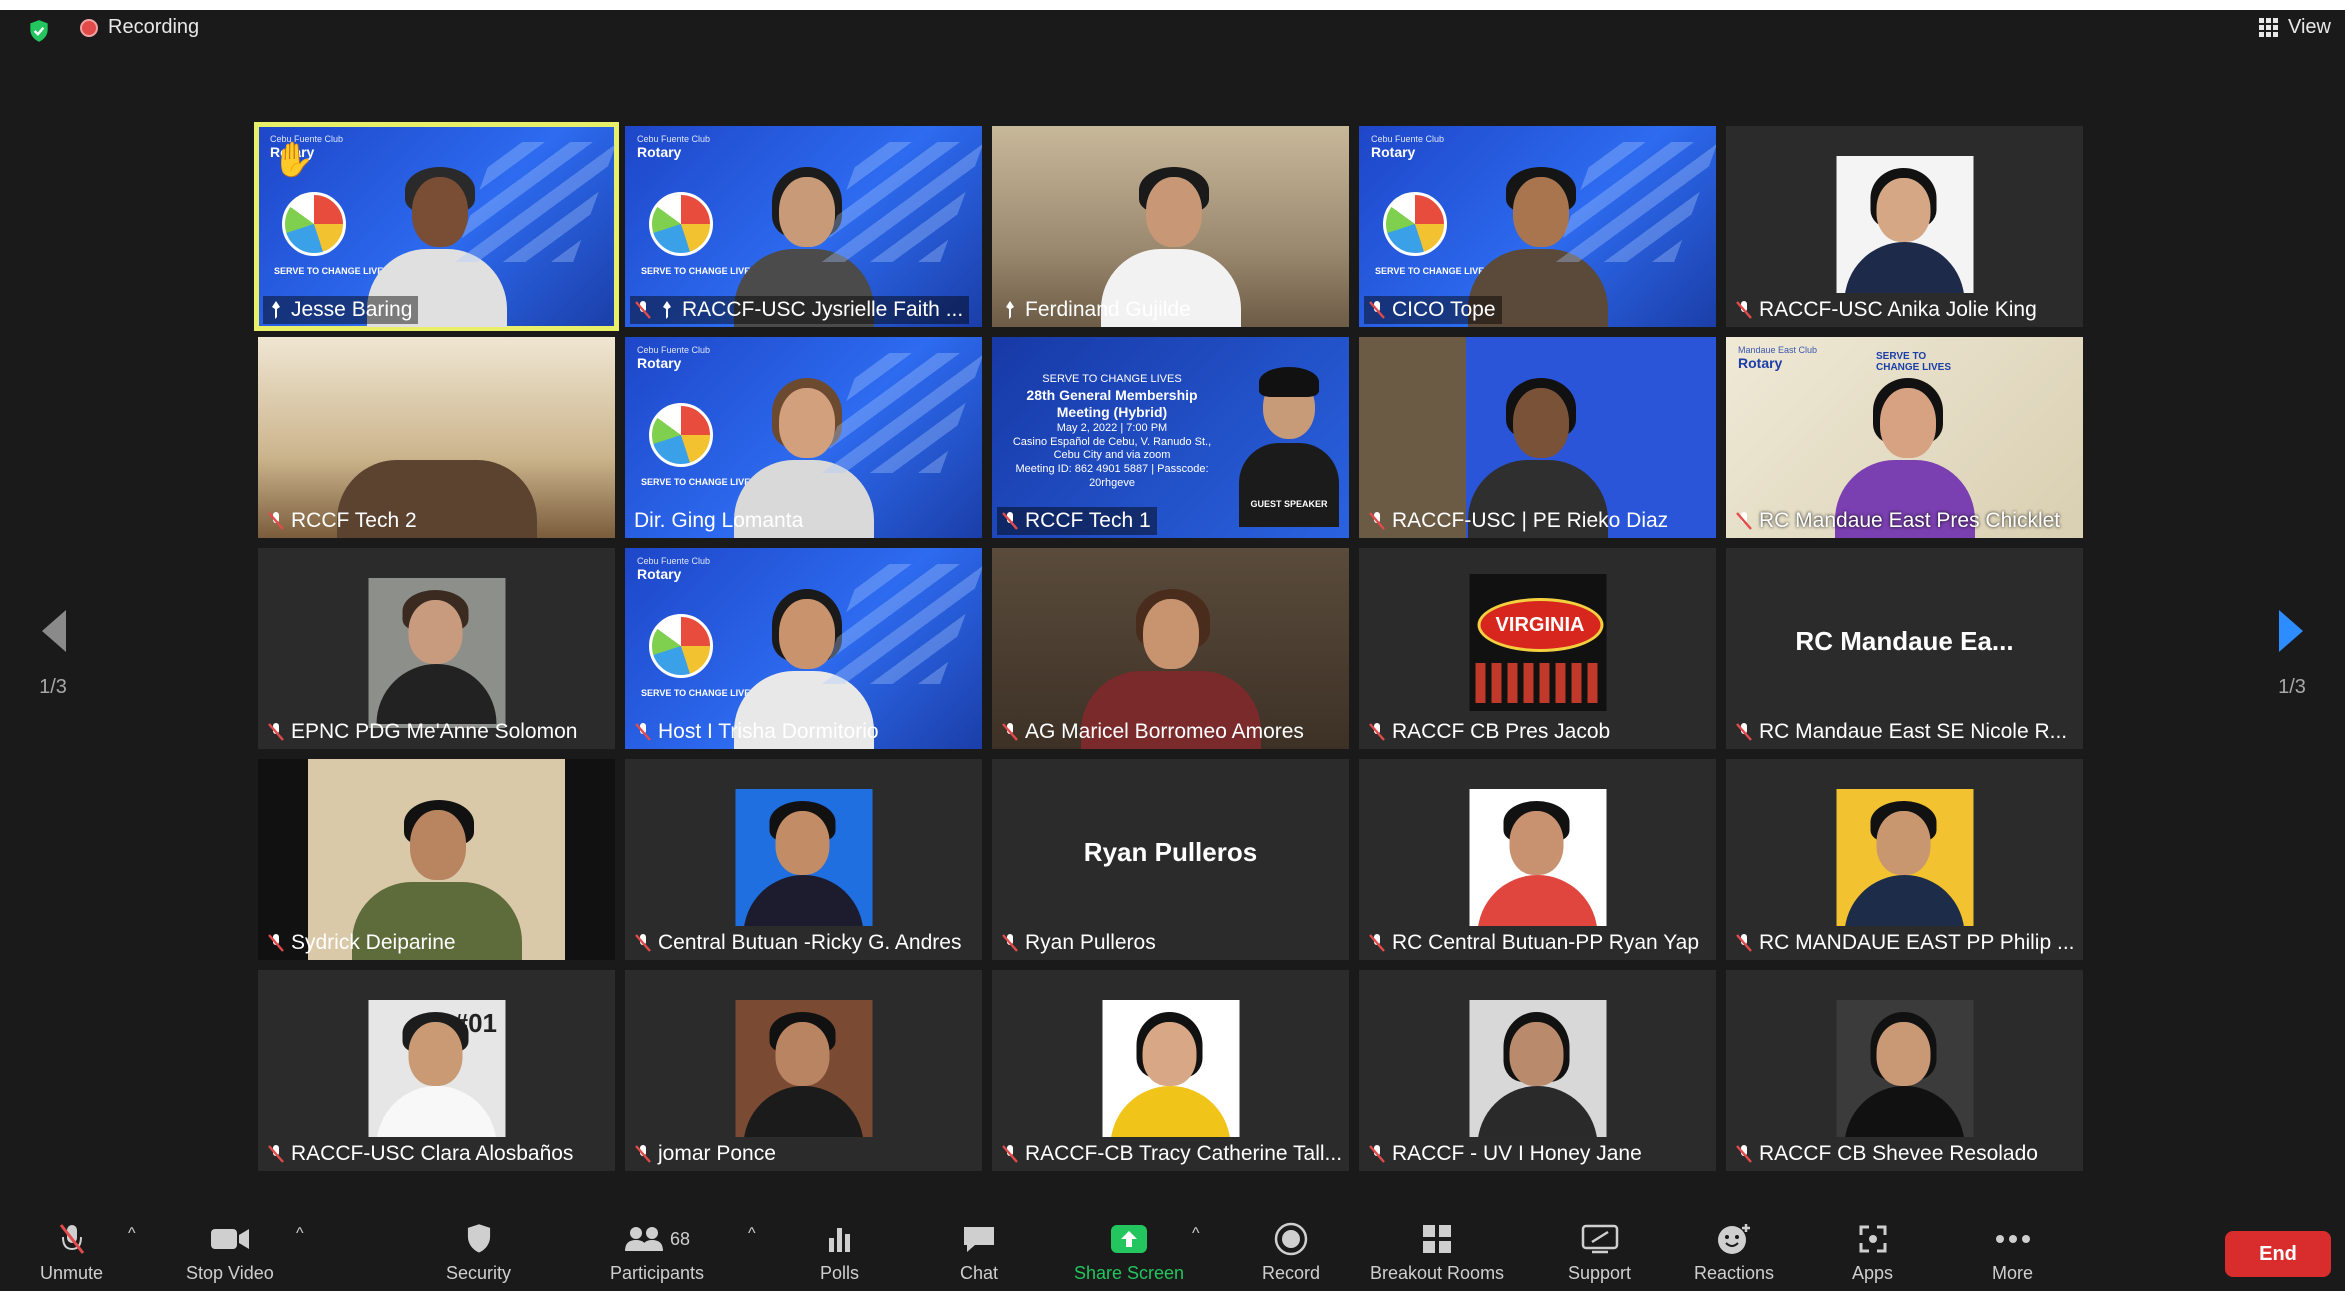 The image size is (2345, 1299). I want to click on stop-video-button: Stop Video, so click(230, 1253).